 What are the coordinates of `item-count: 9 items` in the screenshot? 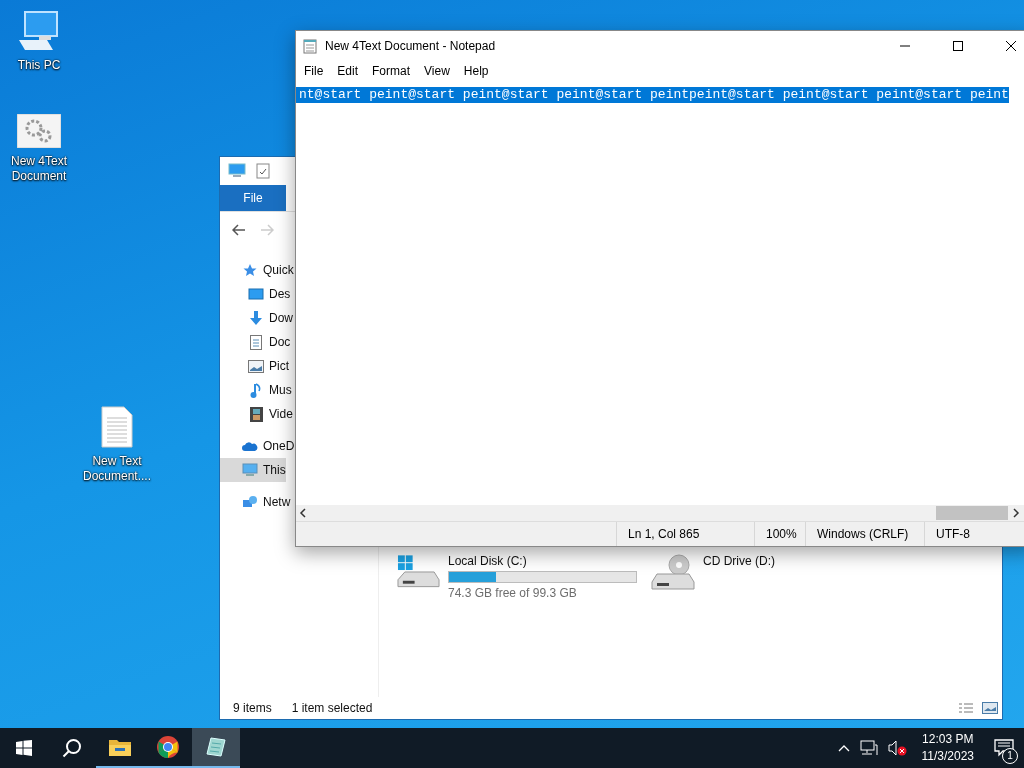 It's located at (252, 708).